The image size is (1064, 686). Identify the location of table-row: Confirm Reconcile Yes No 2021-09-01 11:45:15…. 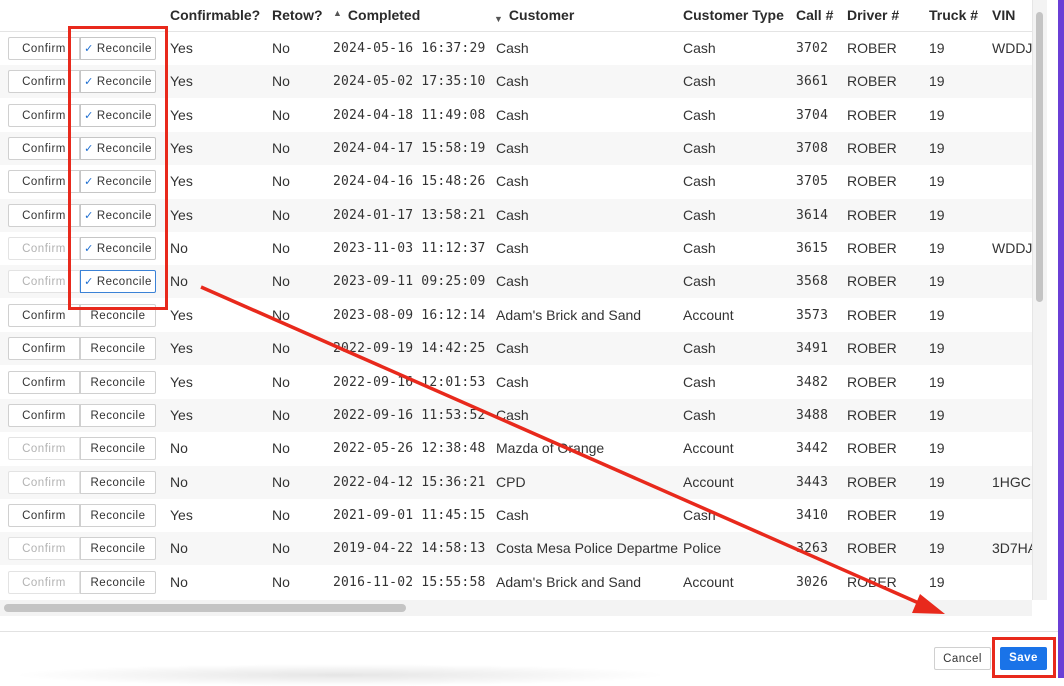
(516, 515).